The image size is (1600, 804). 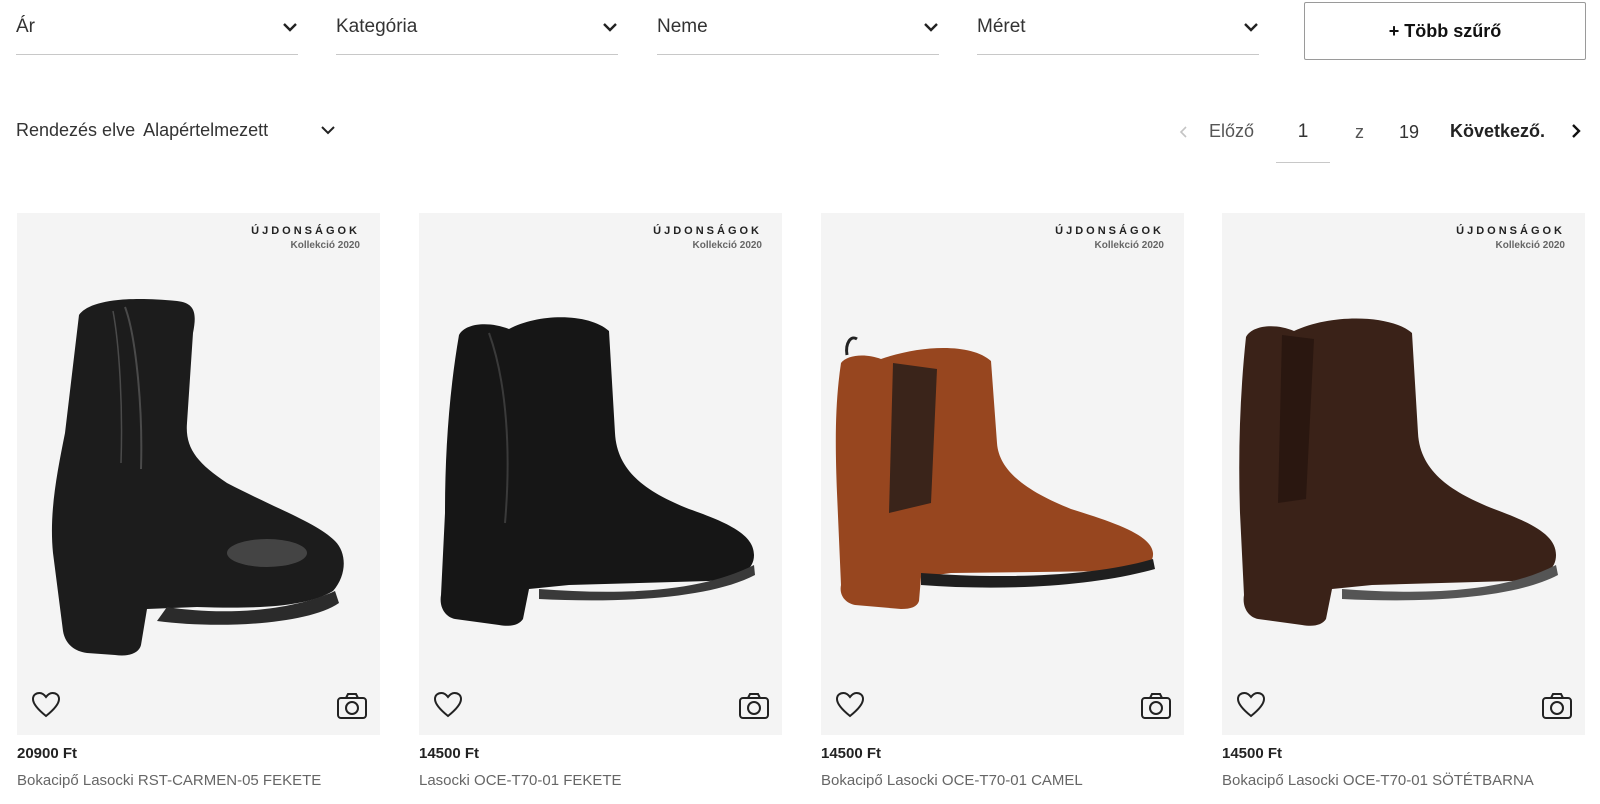 I want to click on category-filter-label: Kategória, so click(x=377, y=26).